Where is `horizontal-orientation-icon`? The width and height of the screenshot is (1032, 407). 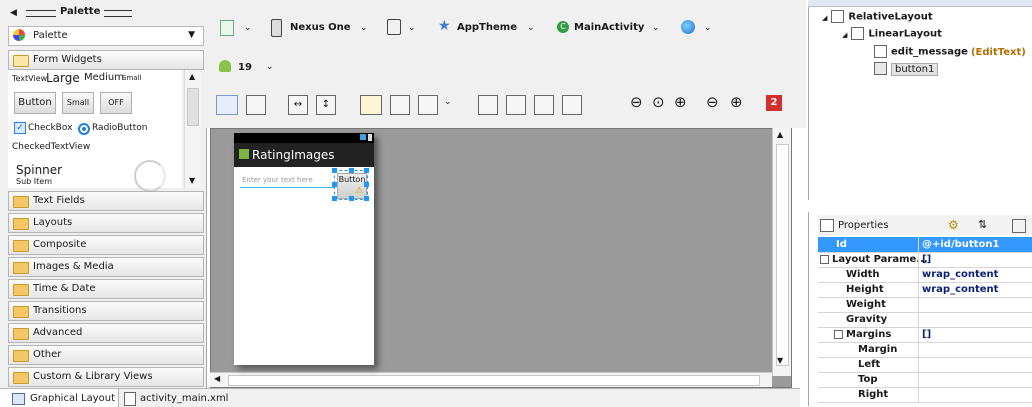
horizontal-orientation-icon is located at coordinates (227, 105).